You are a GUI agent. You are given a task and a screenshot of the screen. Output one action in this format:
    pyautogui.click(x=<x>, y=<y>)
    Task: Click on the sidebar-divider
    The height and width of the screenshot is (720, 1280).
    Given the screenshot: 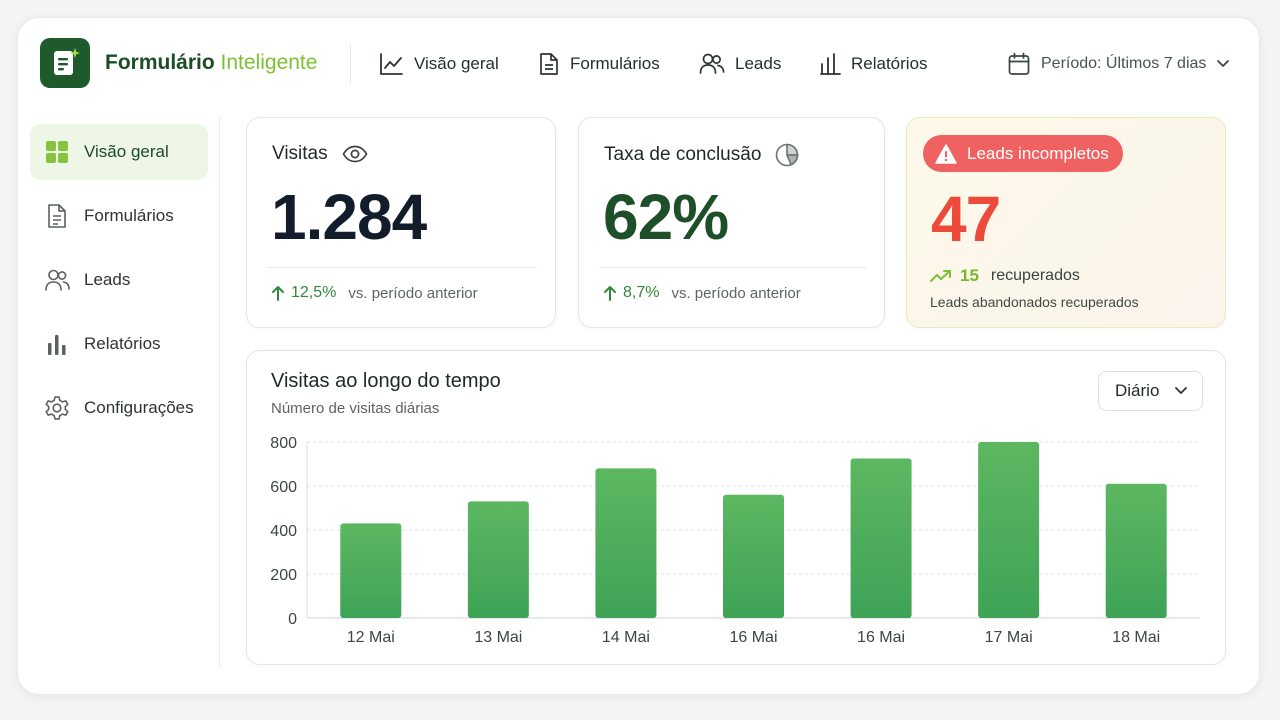 What is the action you would take?
    pyautogui.click(x=219, y=392)
    